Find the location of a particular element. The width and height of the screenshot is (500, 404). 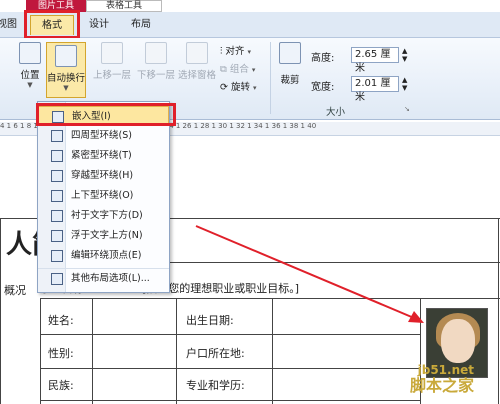

menu-item-label: 穿越型环绕(H) is located at coordinates (102, 175).